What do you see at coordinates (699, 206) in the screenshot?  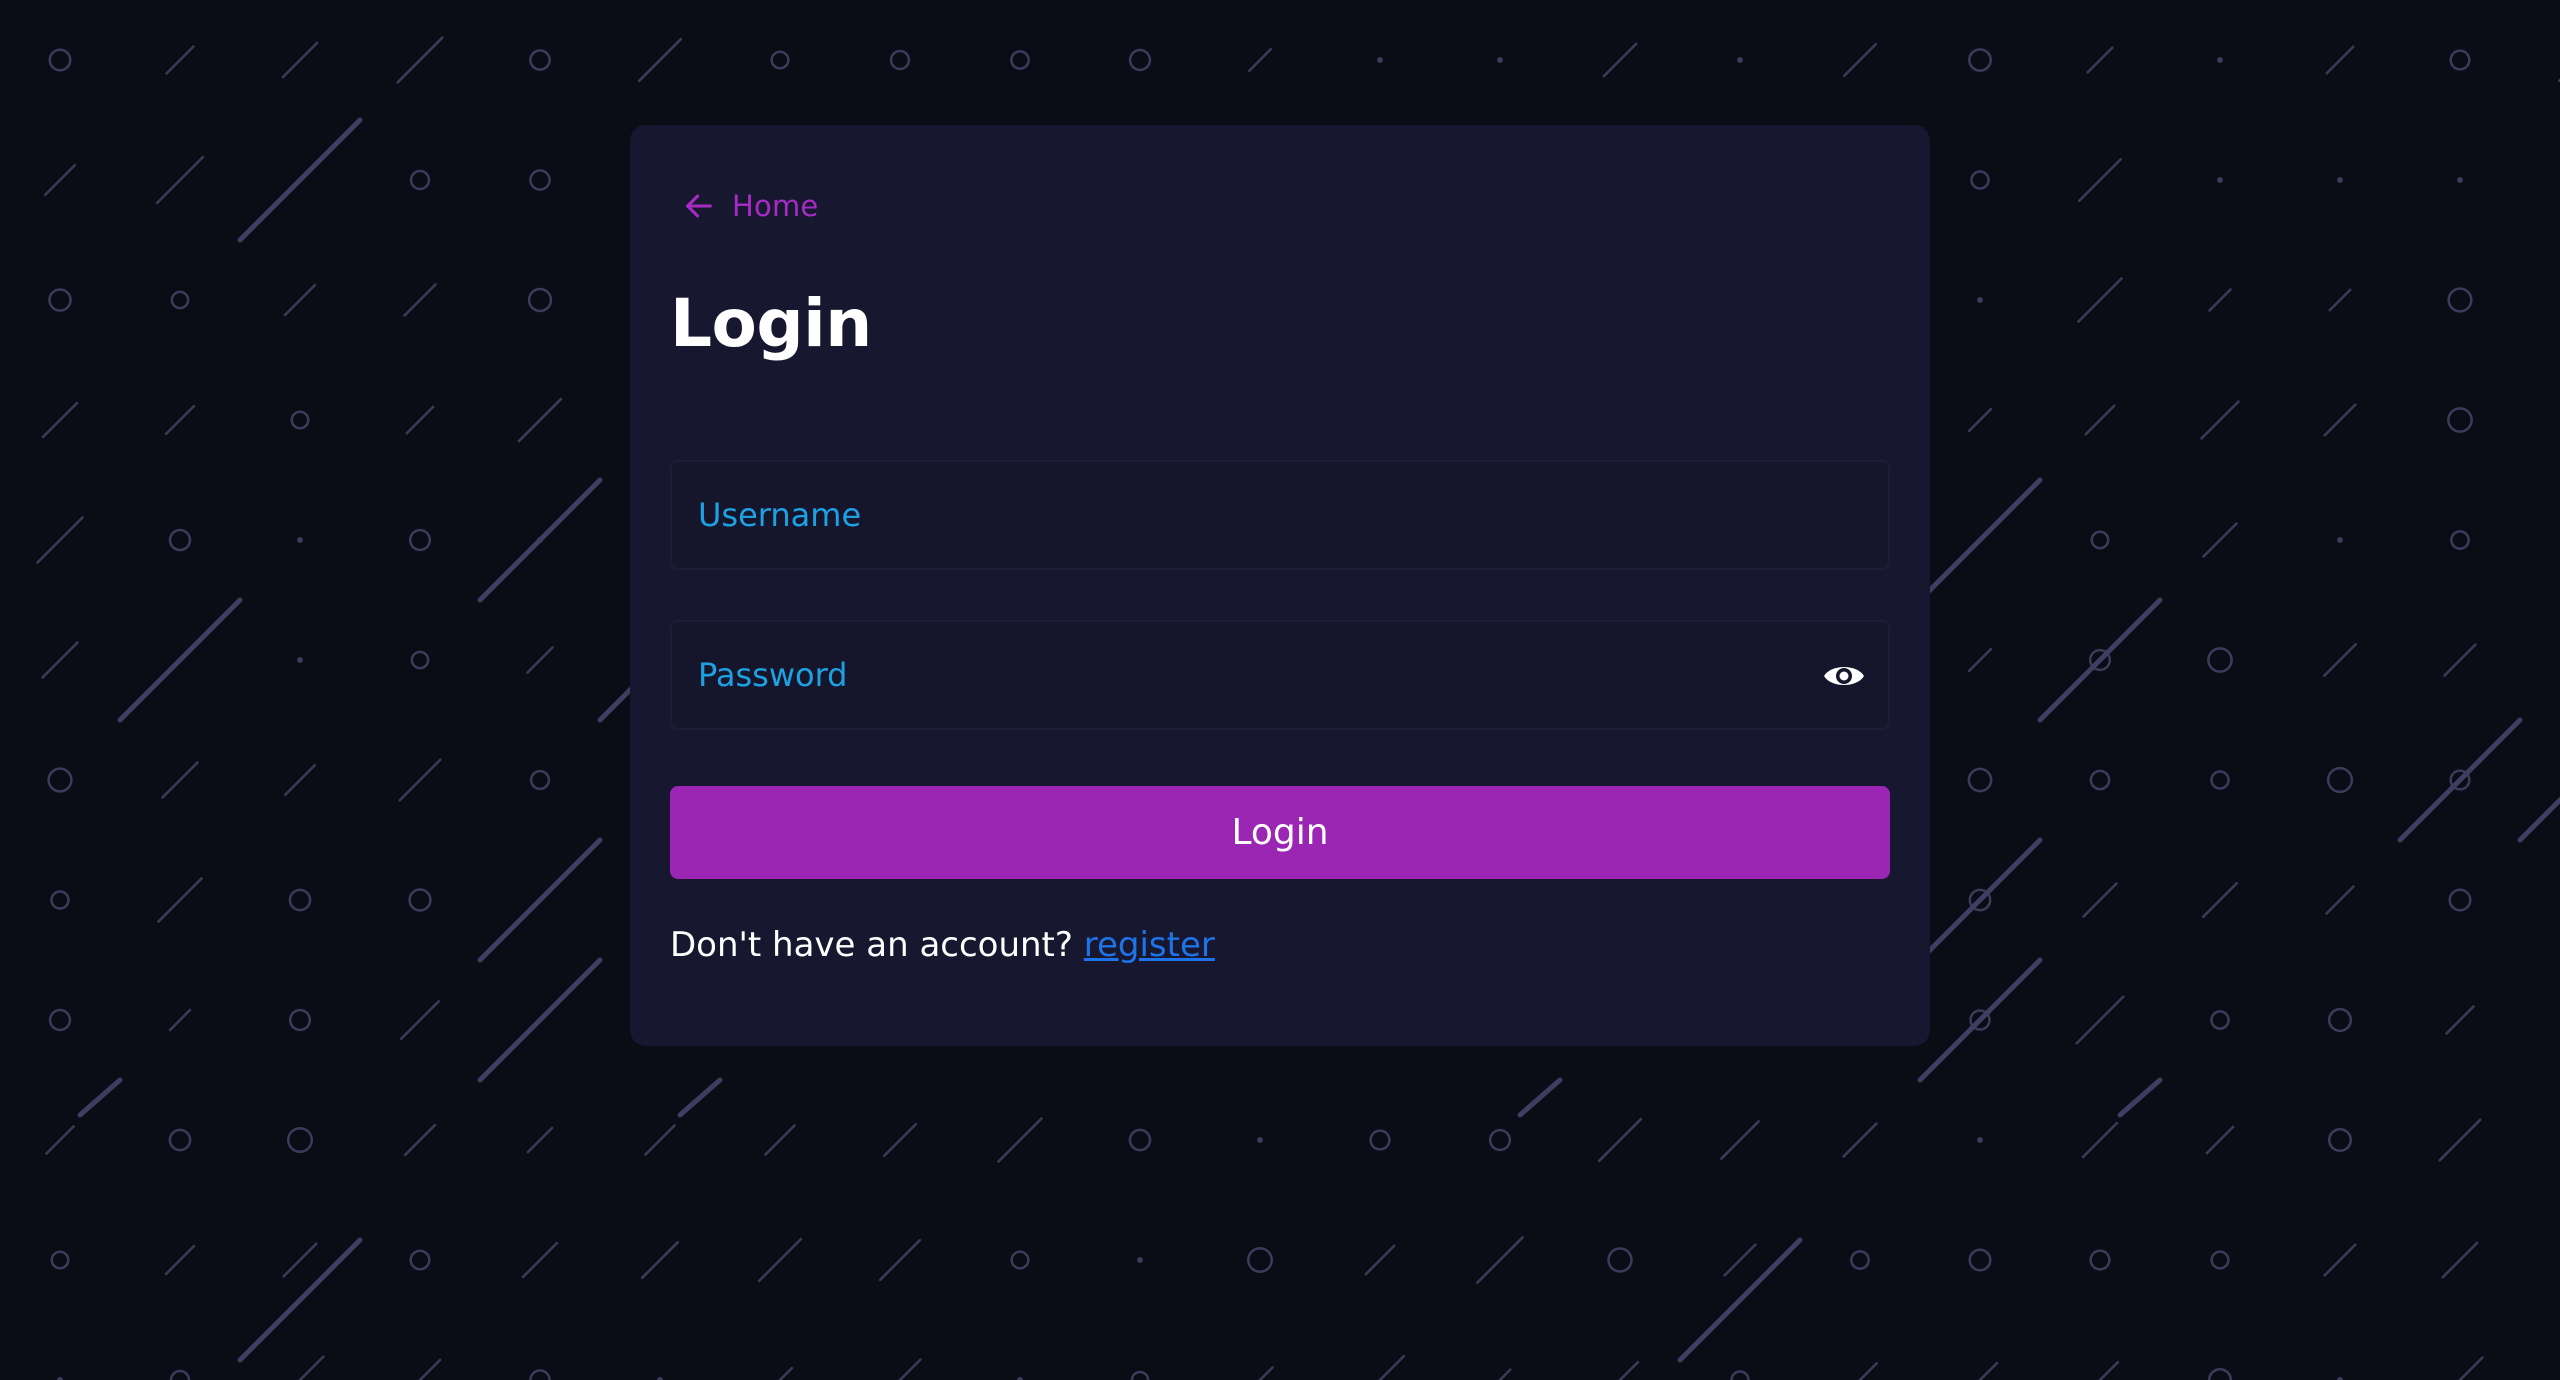 I see `arrow-left-icon` at bounding box center [699, 206].